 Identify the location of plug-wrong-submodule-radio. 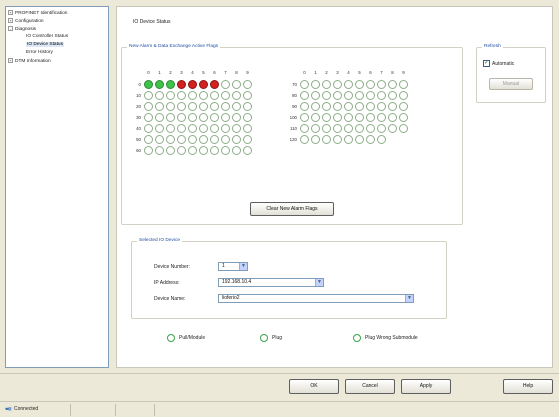
(357, 338).